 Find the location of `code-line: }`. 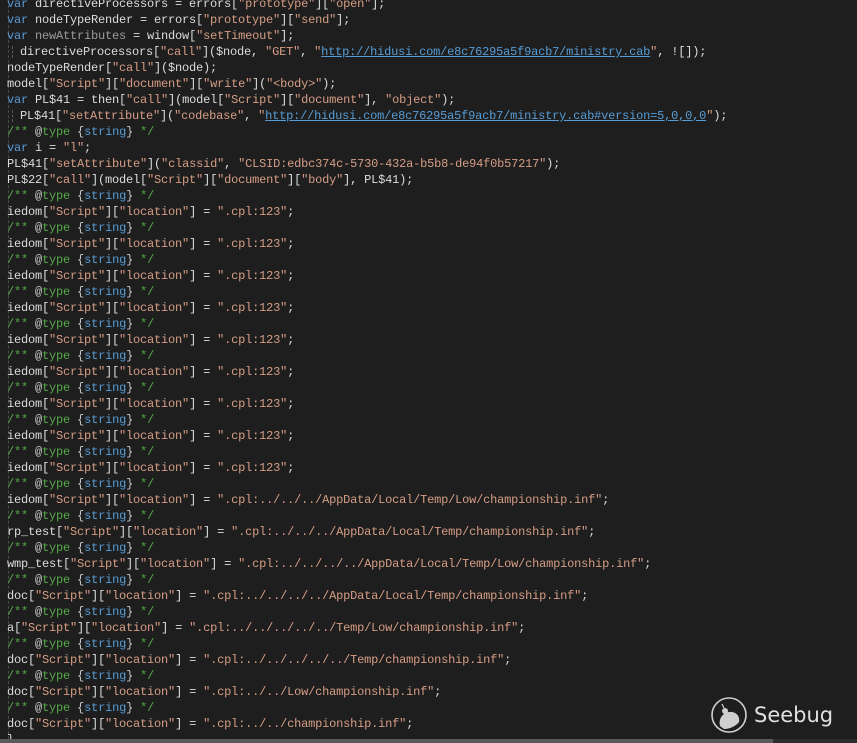

code-line: } is located at coordinates (10, 735).